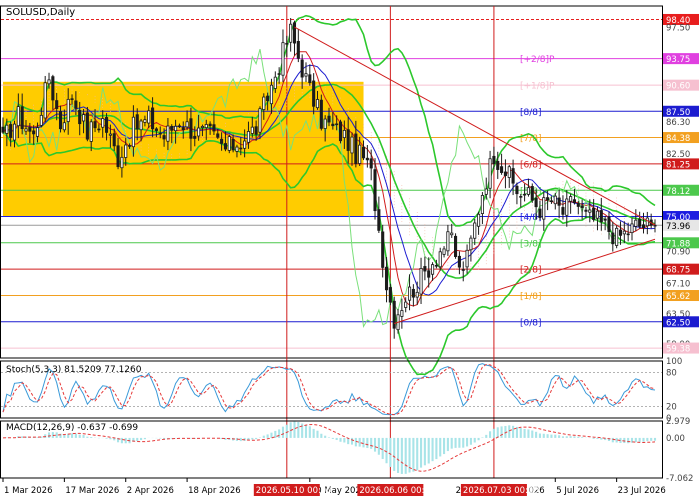  What do you see at coordinates (531, 323) in the screenshot?
I see `murrey-level-label: [0/8]` at bounding box center [531, 323].